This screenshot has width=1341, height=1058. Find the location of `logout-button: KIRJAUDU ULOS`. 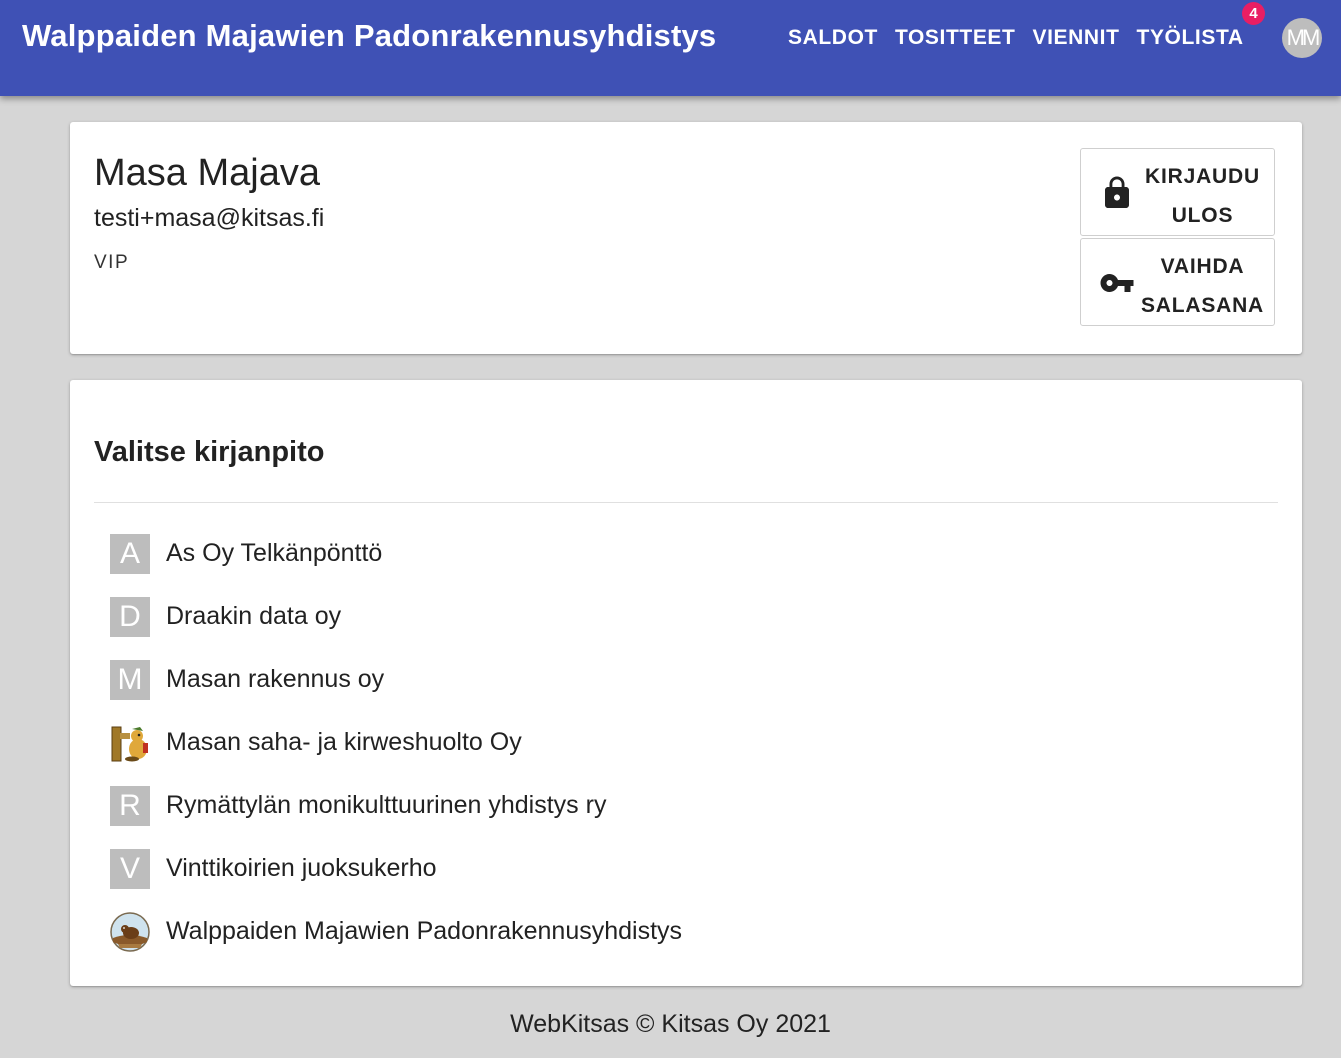

logout-button: KIRJAUDU ULOS is located at coordinates (1177, 192).